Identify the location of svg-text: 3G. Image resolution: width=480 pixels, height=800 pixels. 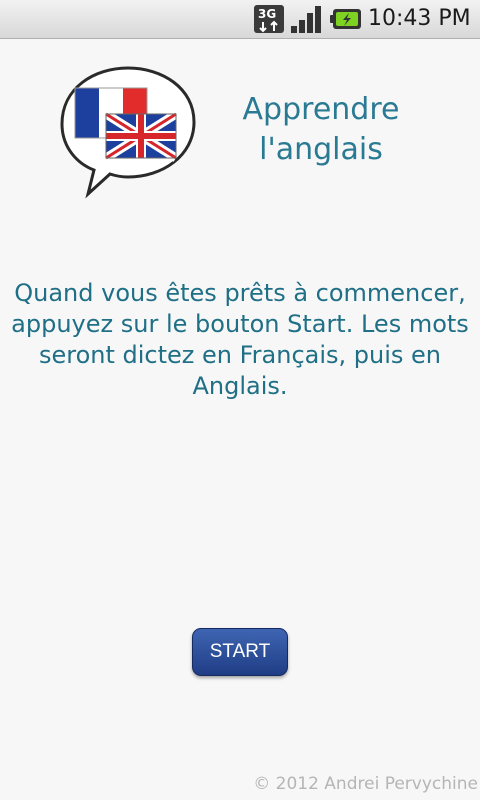
(267, 14).